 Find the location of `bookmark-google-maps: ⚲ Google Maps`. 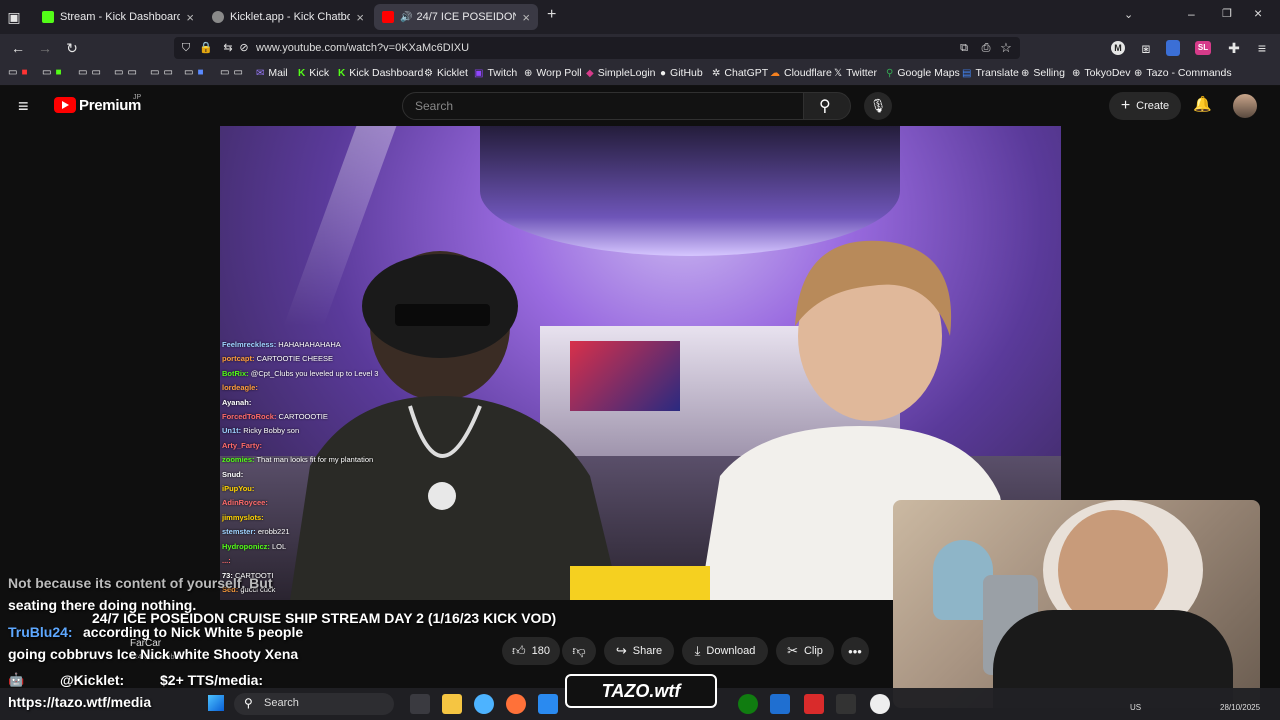

bookmark-google-maps: ⚲ Google Maps is located at coordinates (923, 73).